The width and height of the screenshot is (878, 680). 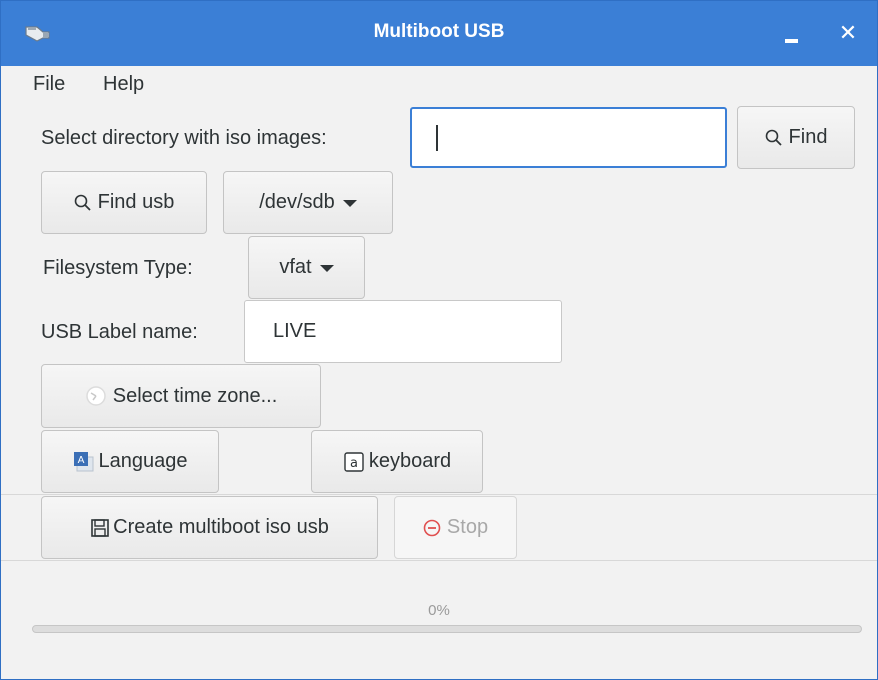 I want to click on usb-device-value: /dev/sdb, so click(x=297, y=202).